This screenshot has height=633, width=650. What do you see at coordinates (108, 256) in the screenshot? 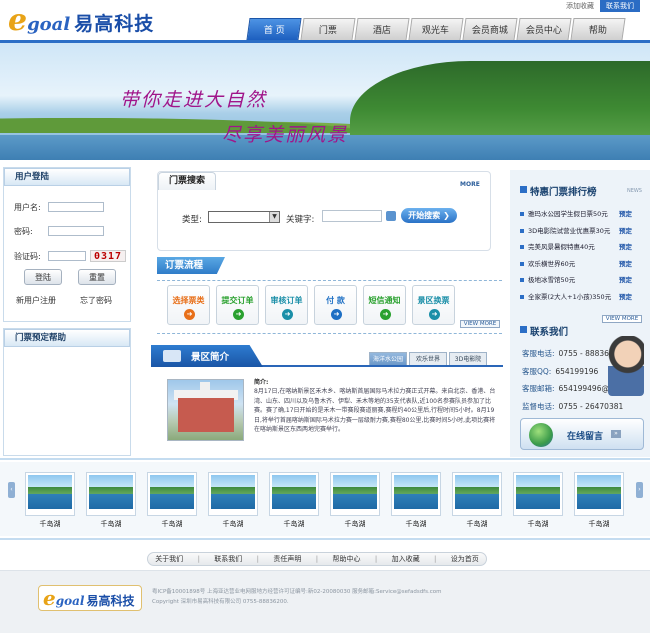
I see `captcha-image: 0317` at bounding box center [108, 256].